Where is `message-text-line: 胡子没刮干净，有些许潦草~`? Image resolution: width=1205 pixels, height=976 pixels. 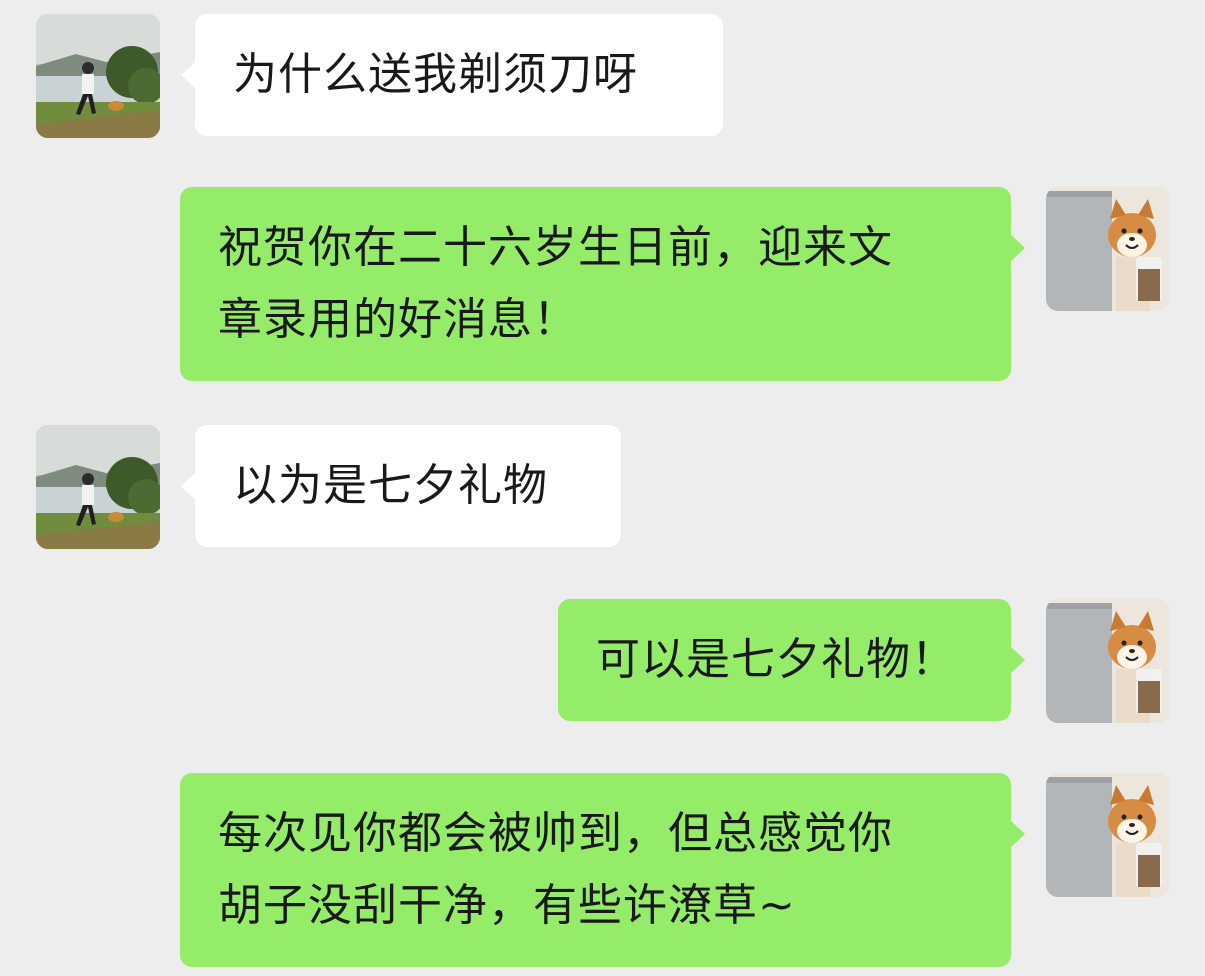 message-text-line: 胡子没刮干净，有些许潦草~ is located at coordinates (507, 905).